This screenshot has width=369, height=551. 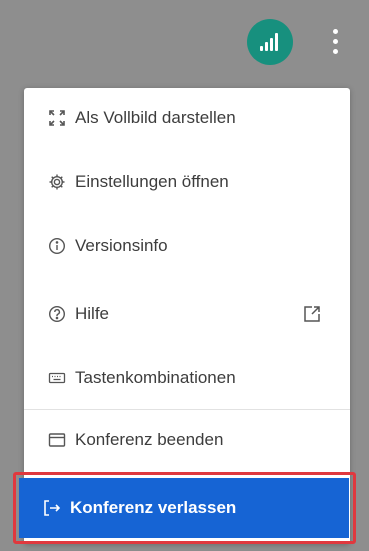 I want to click on leave-conference-label: Konferenz verlassen, so click(x=153, y=507).